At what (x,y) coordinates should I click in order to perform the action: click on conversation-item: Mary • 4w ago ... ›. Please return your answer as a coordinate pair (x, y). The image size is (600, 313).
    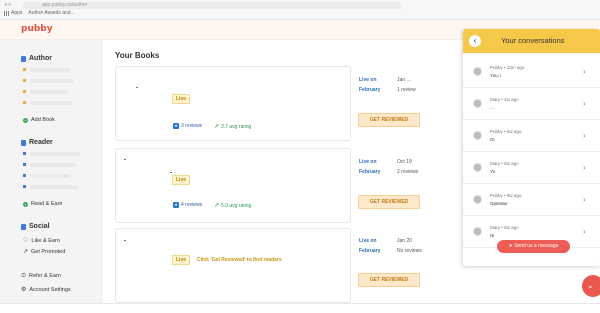
    Looking at the image, I should click on (531, 104).